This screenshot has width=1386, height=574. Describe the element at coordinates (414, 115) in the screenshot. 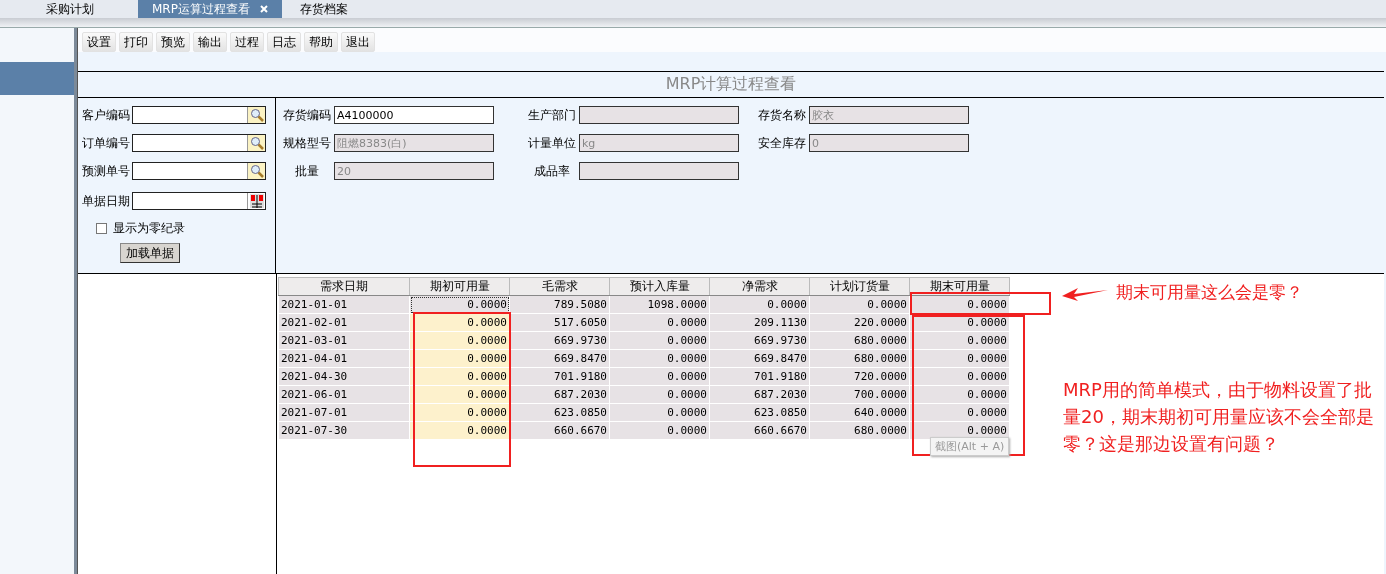

I see `text-field: A4100000` at that location.